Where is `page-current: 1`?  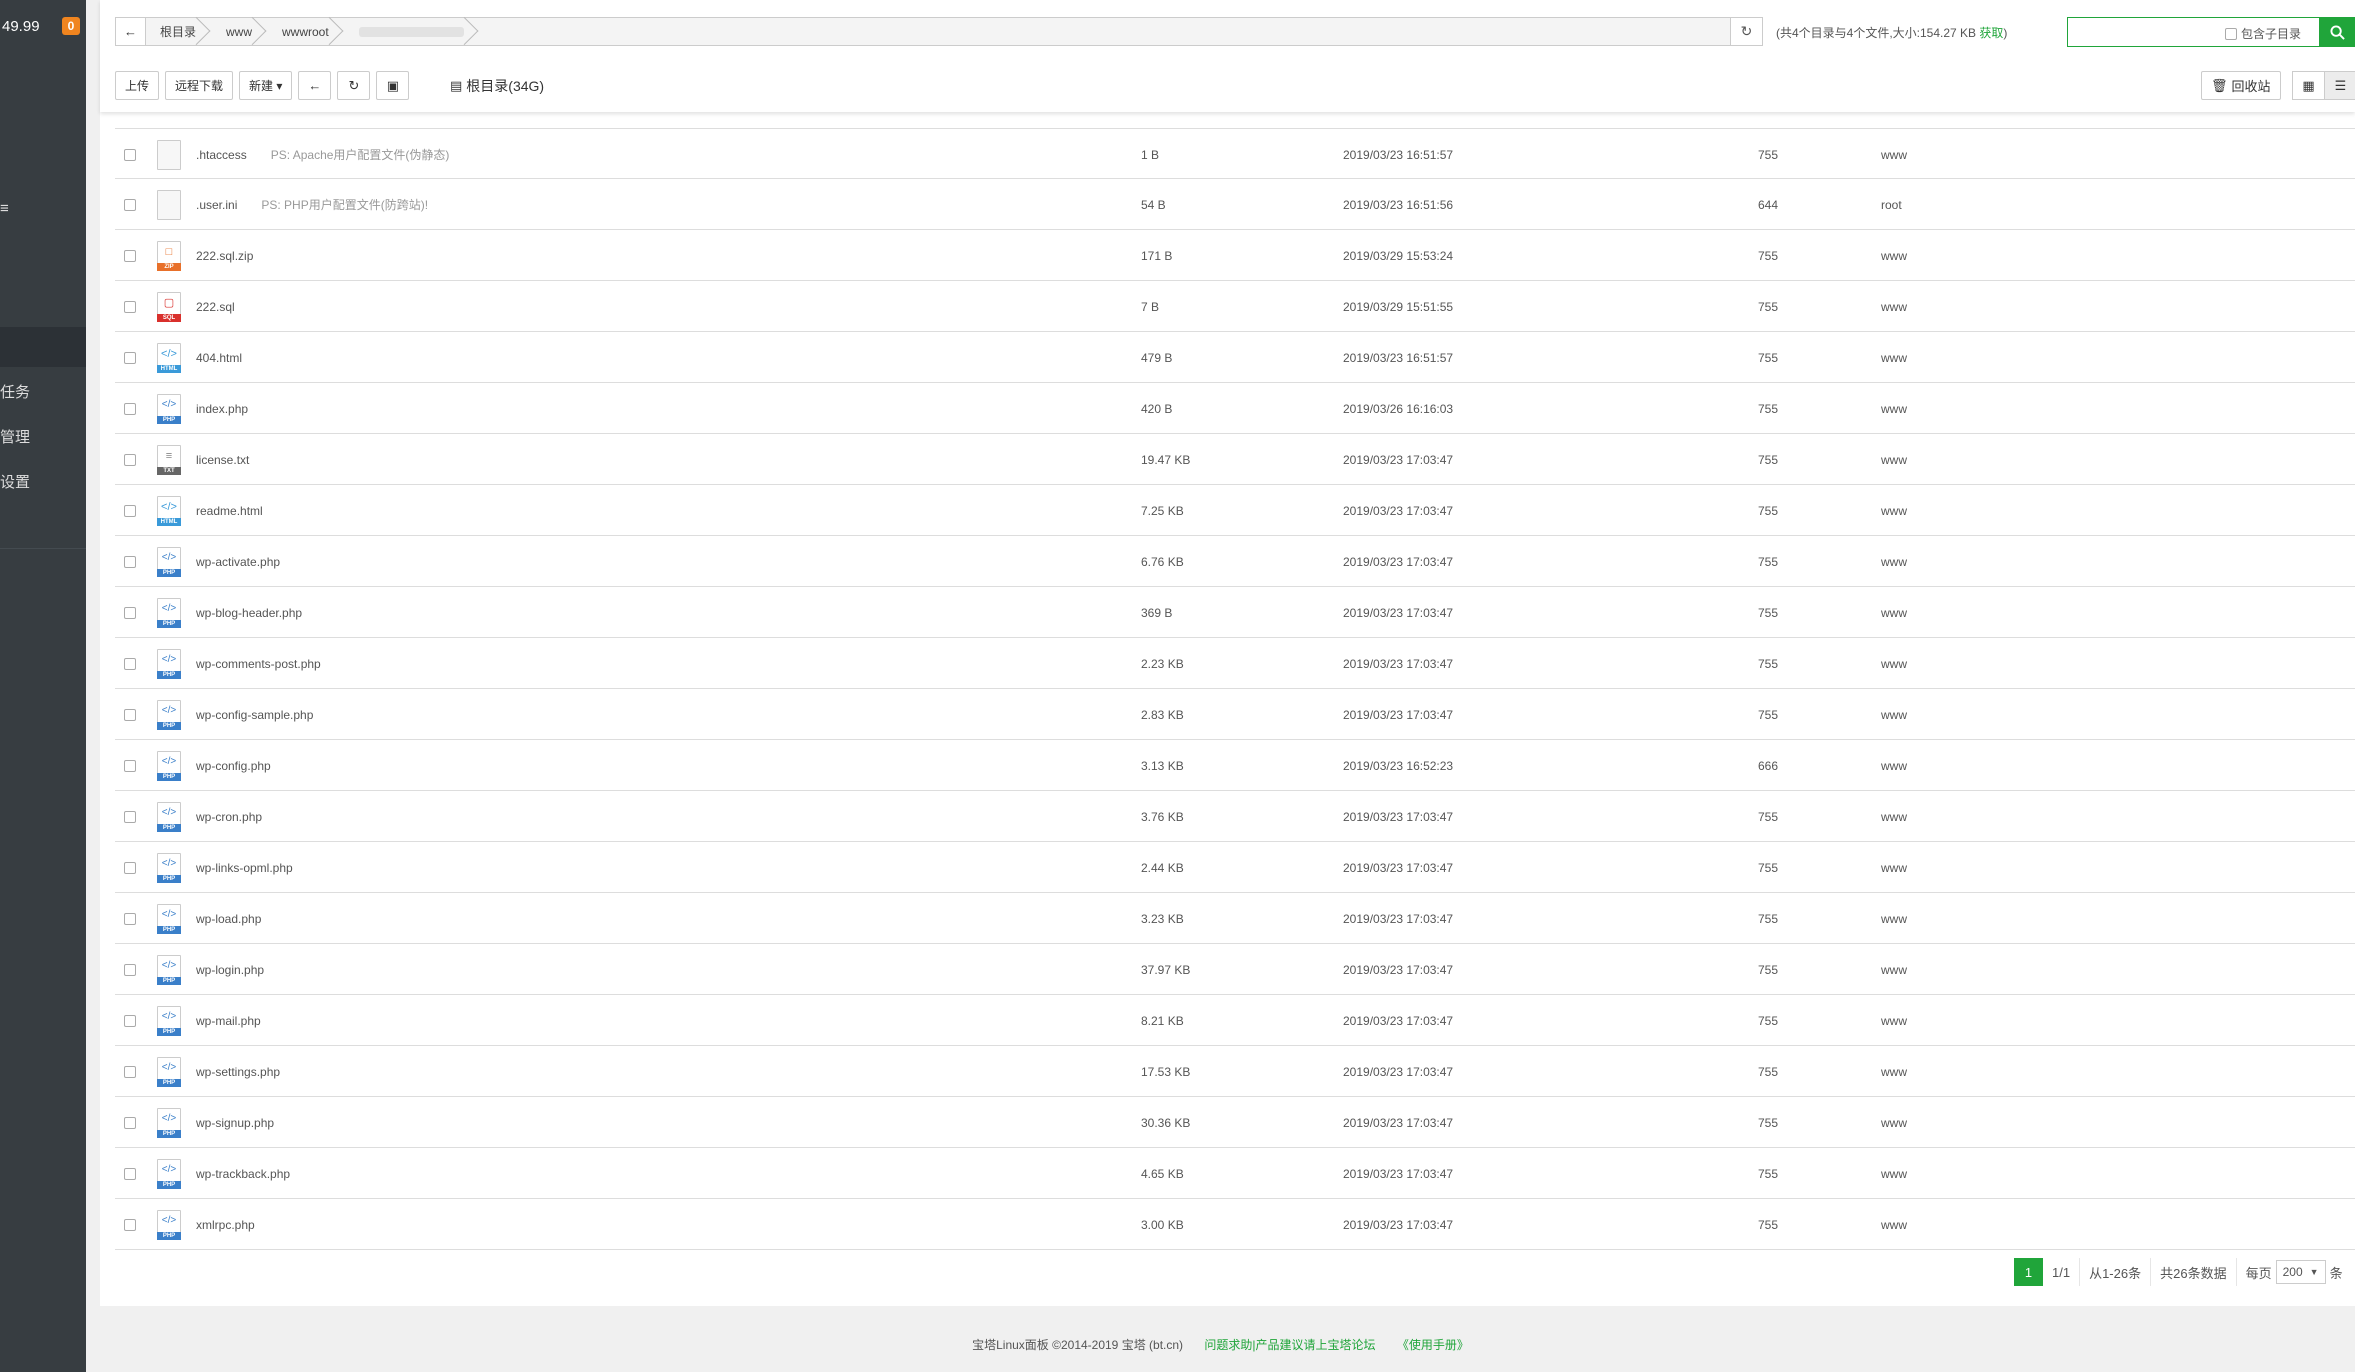
page-current: 1 is located at coordinates (2028, 1272).